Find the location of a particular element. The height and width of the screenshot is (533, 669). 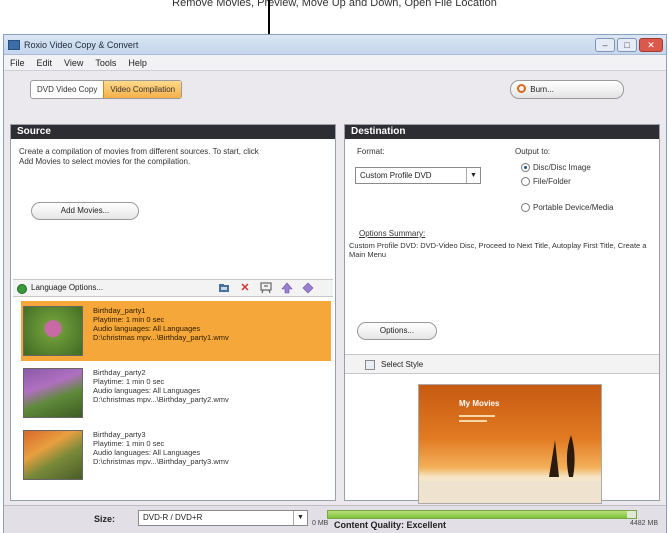

tab-dvd-video-copy: DVD Video Copy is located at coordinates (67, 89).